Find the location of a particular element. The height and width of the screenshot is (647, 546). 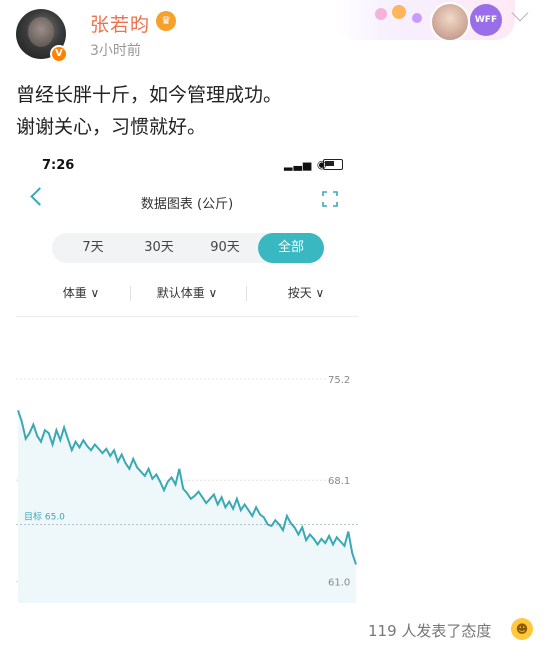

y-tick-label: 68.1 is located at coordinates (339, 481).